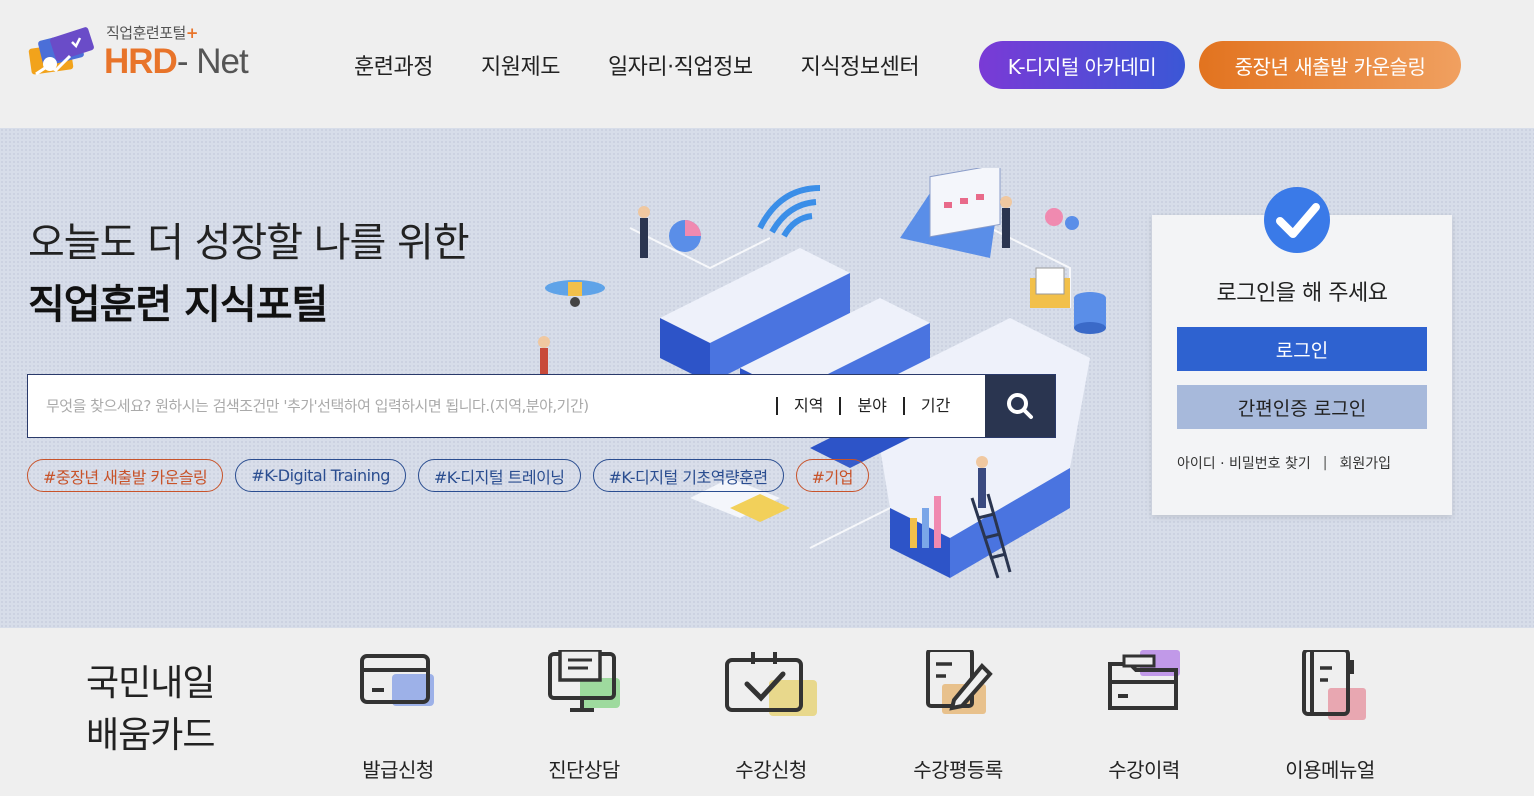 This screenshot has width=1534, height=802. I want to click on logo-plus: +, so click(192, 33).